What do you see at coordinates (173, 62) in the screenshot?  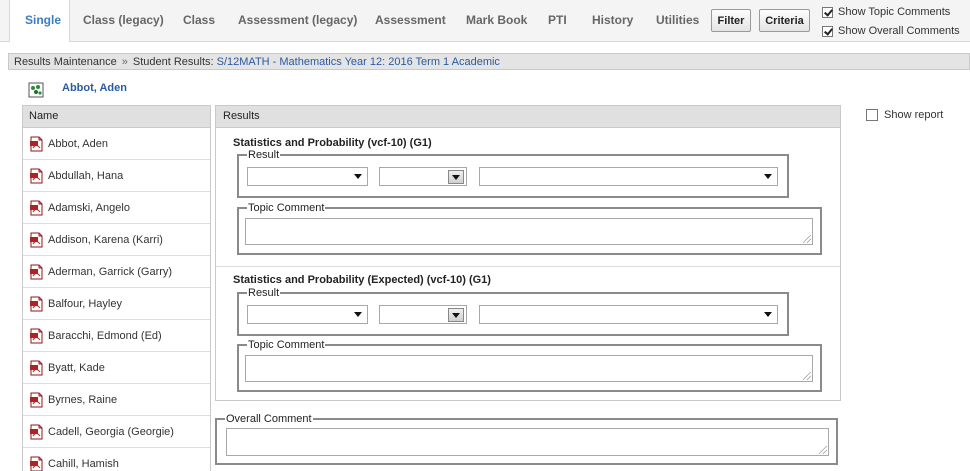 I see `breadcrumb-current: Student Results:` at bounding box center [173, 62].